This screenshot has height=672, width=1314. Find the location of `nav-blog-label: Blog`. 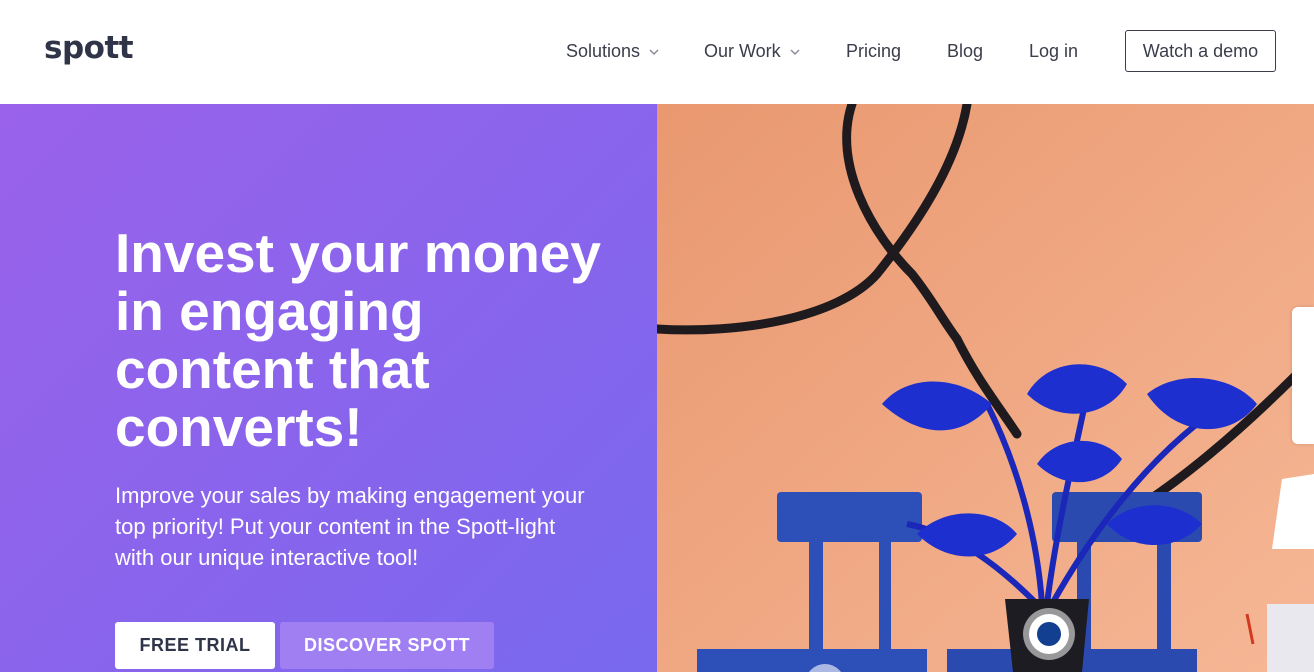

nav-blog-label: Blog is located at coordinates (965, 51).